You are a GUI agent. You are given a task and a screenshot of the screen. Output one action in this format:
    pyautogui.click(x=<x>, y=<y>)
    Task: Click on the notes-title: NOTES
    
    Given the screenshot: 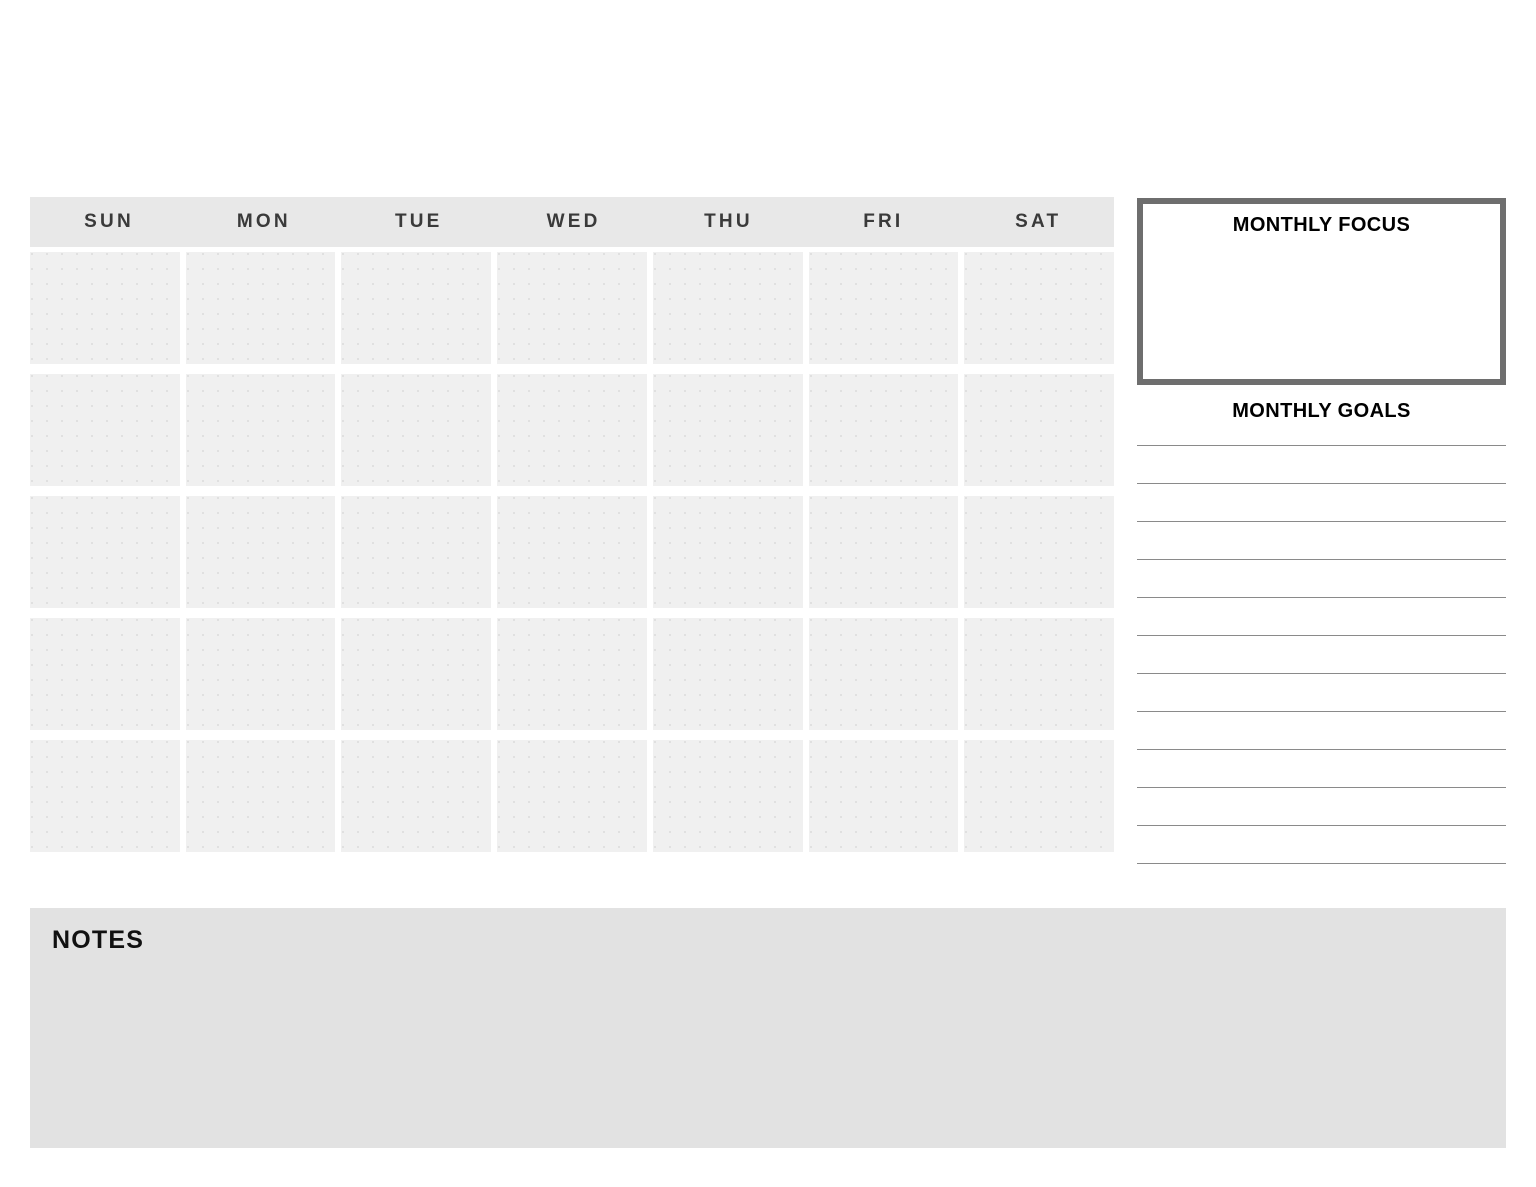 What is the action you would take?
    pyautogui.click(x=98, y=940)
    